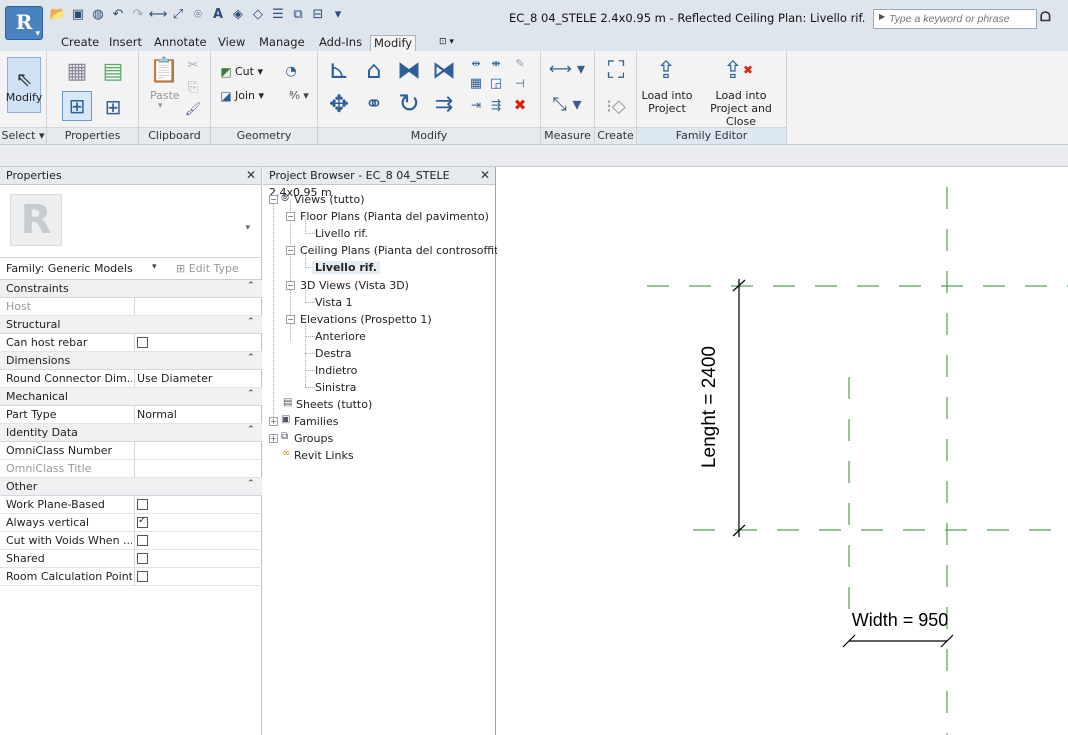  What do you see at coordinates (520, 83) in the screenshot?
I see `pin-icon: ⊣` at bounding box center [520, 83].